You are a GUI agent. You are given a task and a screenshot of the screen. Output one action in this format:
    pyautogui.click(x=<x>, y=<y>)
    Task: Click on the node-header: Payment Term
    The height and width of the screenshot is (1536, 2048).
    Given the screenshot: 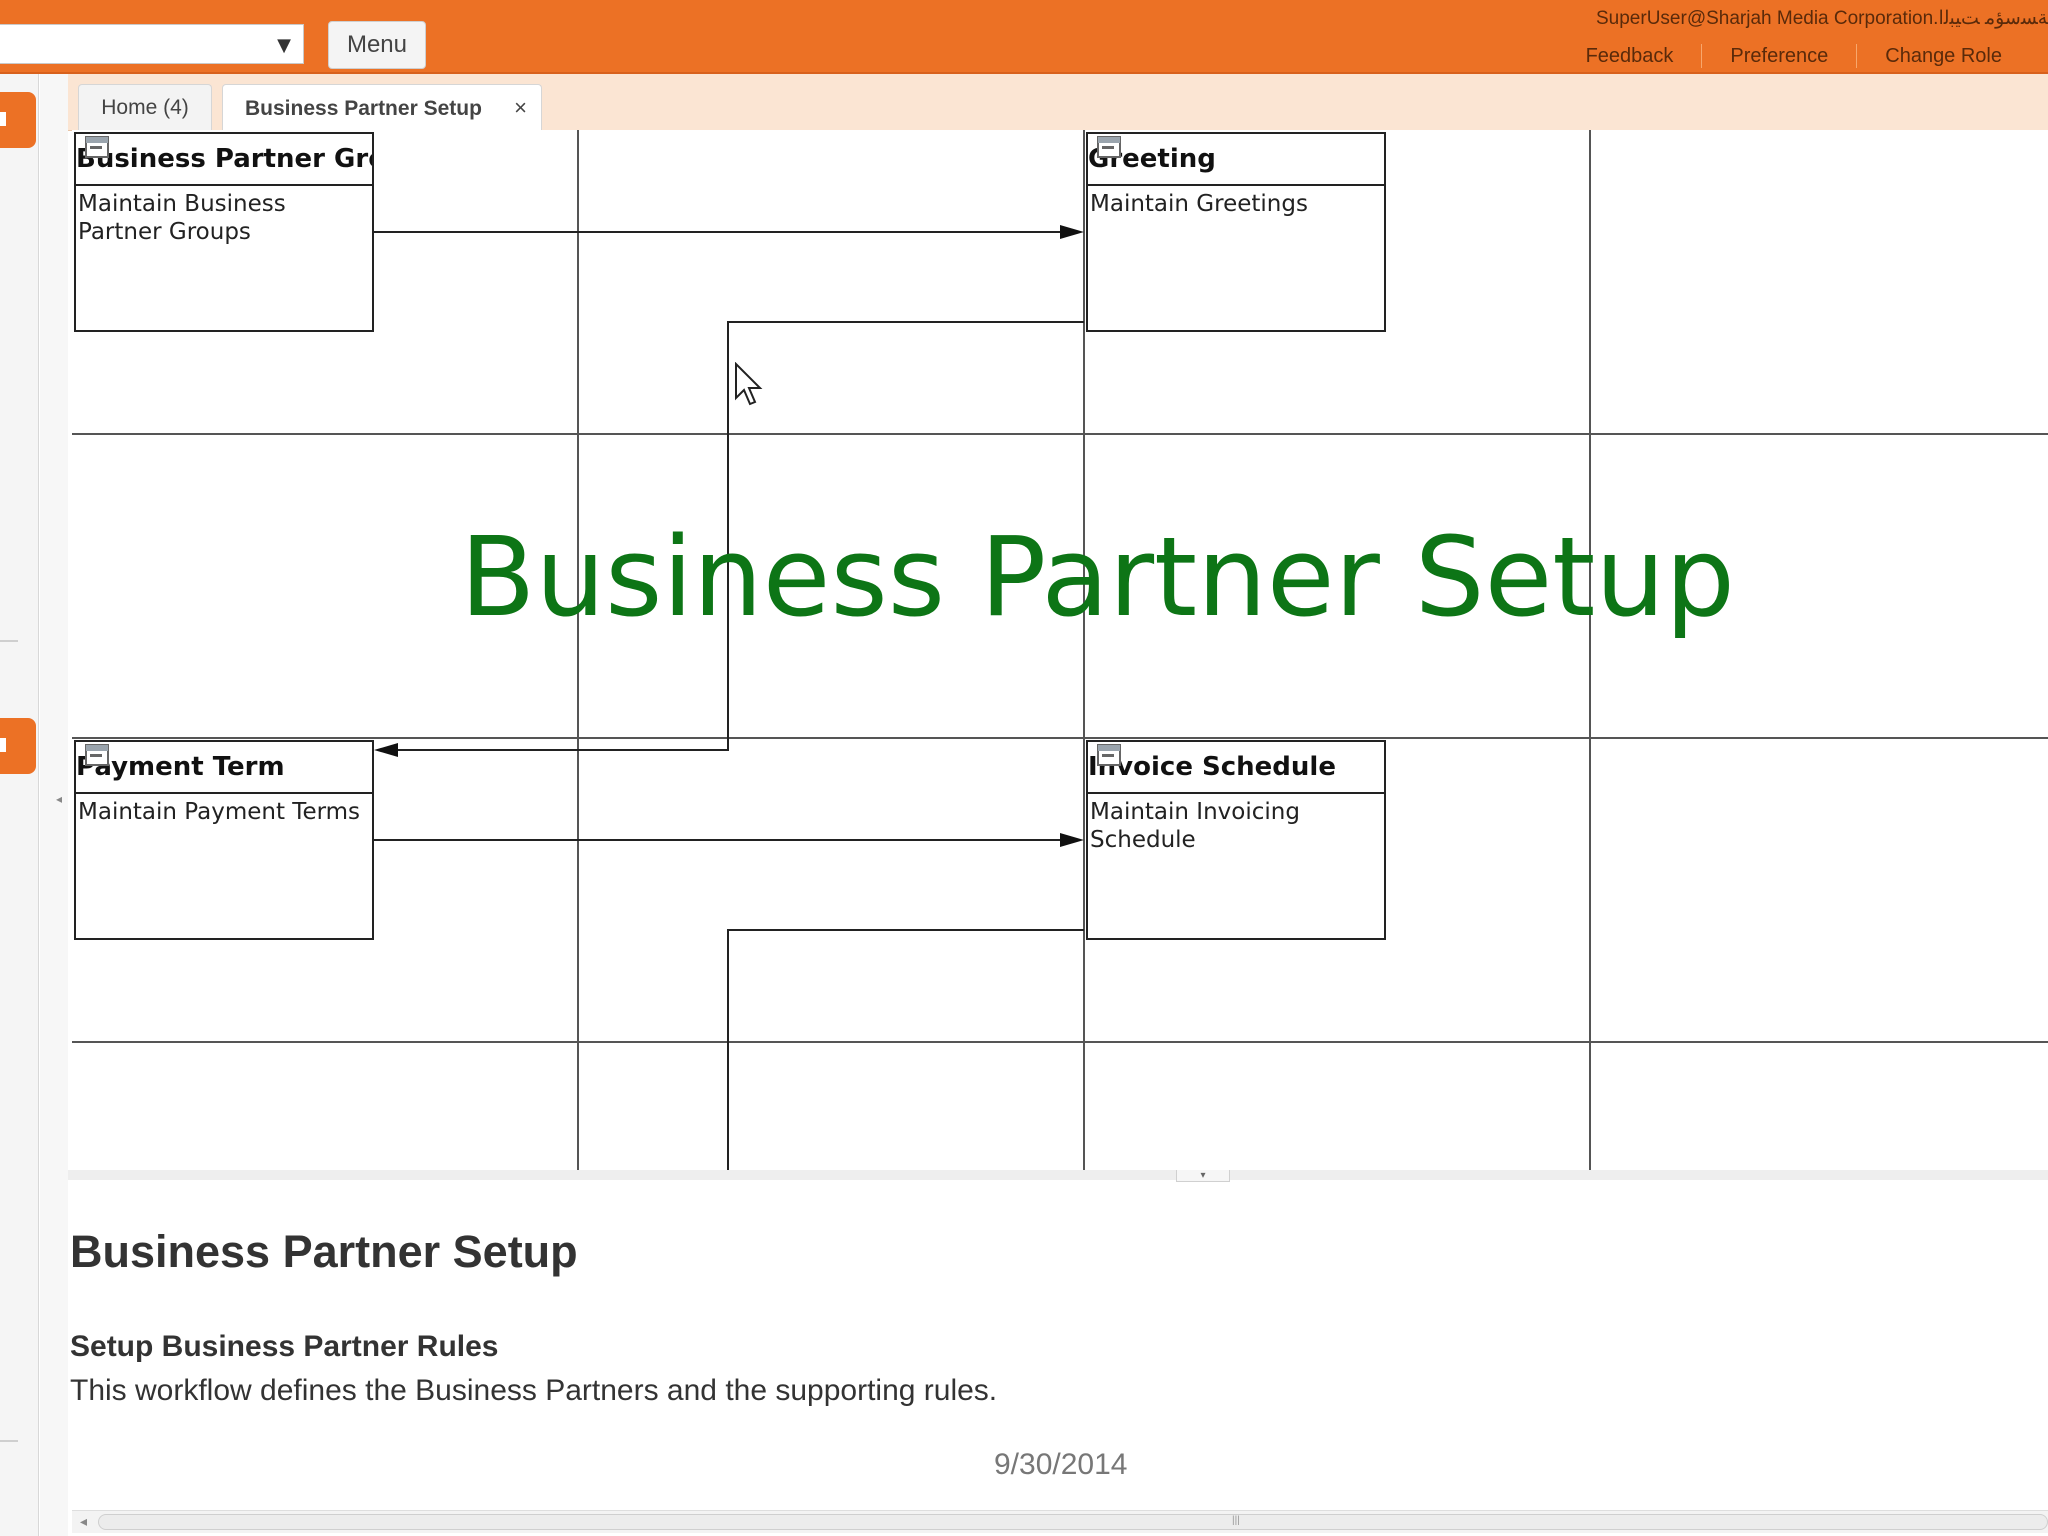 What is the action you would take?
    pyautogui.click(x=224, y=768)
    